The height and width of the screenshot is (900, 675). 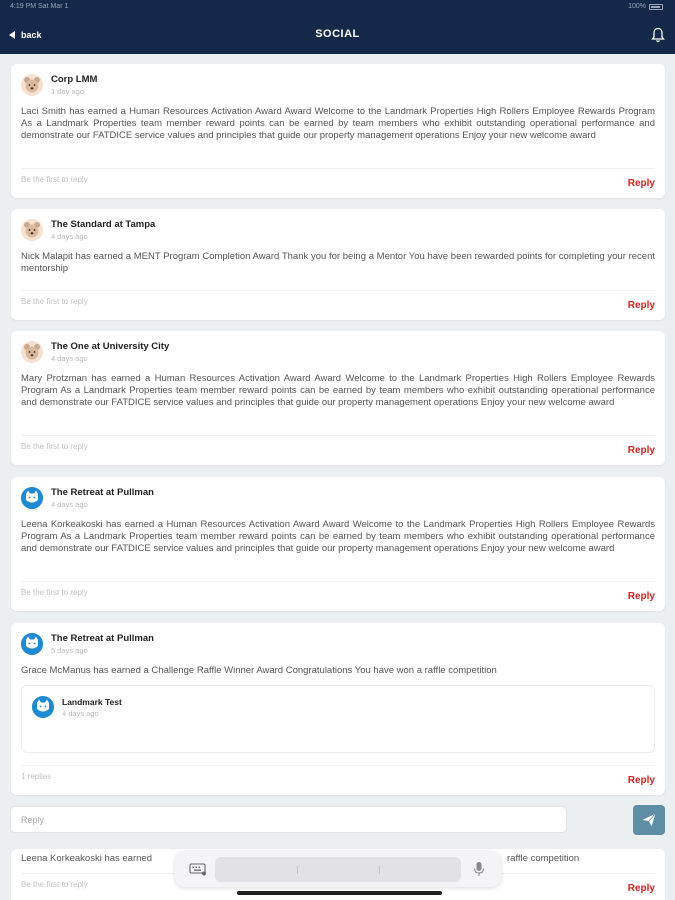 I want to click on post-timestamp: 5 days ago, so click(x=69, y=650).